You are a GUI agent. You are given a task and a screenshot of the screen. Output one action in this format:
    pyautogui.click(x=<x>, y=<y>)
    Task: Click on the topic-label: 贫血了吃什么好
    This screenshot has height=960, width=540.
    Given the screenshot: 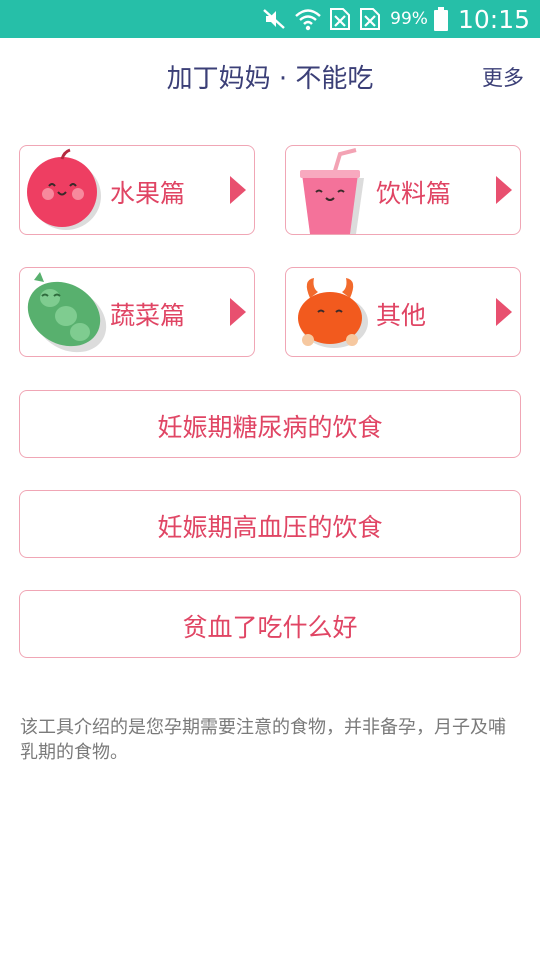 What is the action you would take?
    pyautogui.click(x=270, y=627)
    